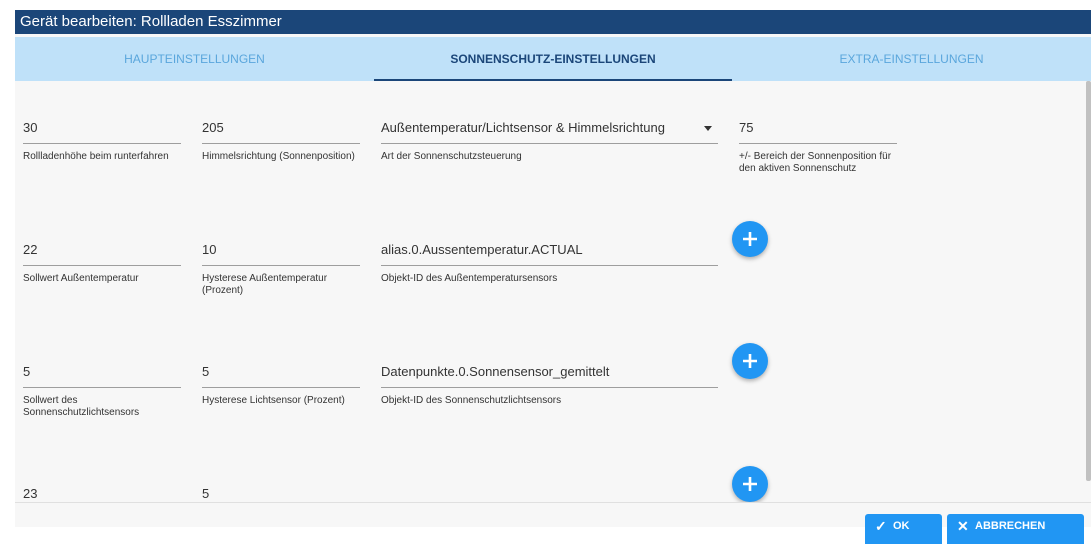 The width and height of the screenshot is (1091, 544). I want to click on vertical-scrollbar, so click(1088, 281).